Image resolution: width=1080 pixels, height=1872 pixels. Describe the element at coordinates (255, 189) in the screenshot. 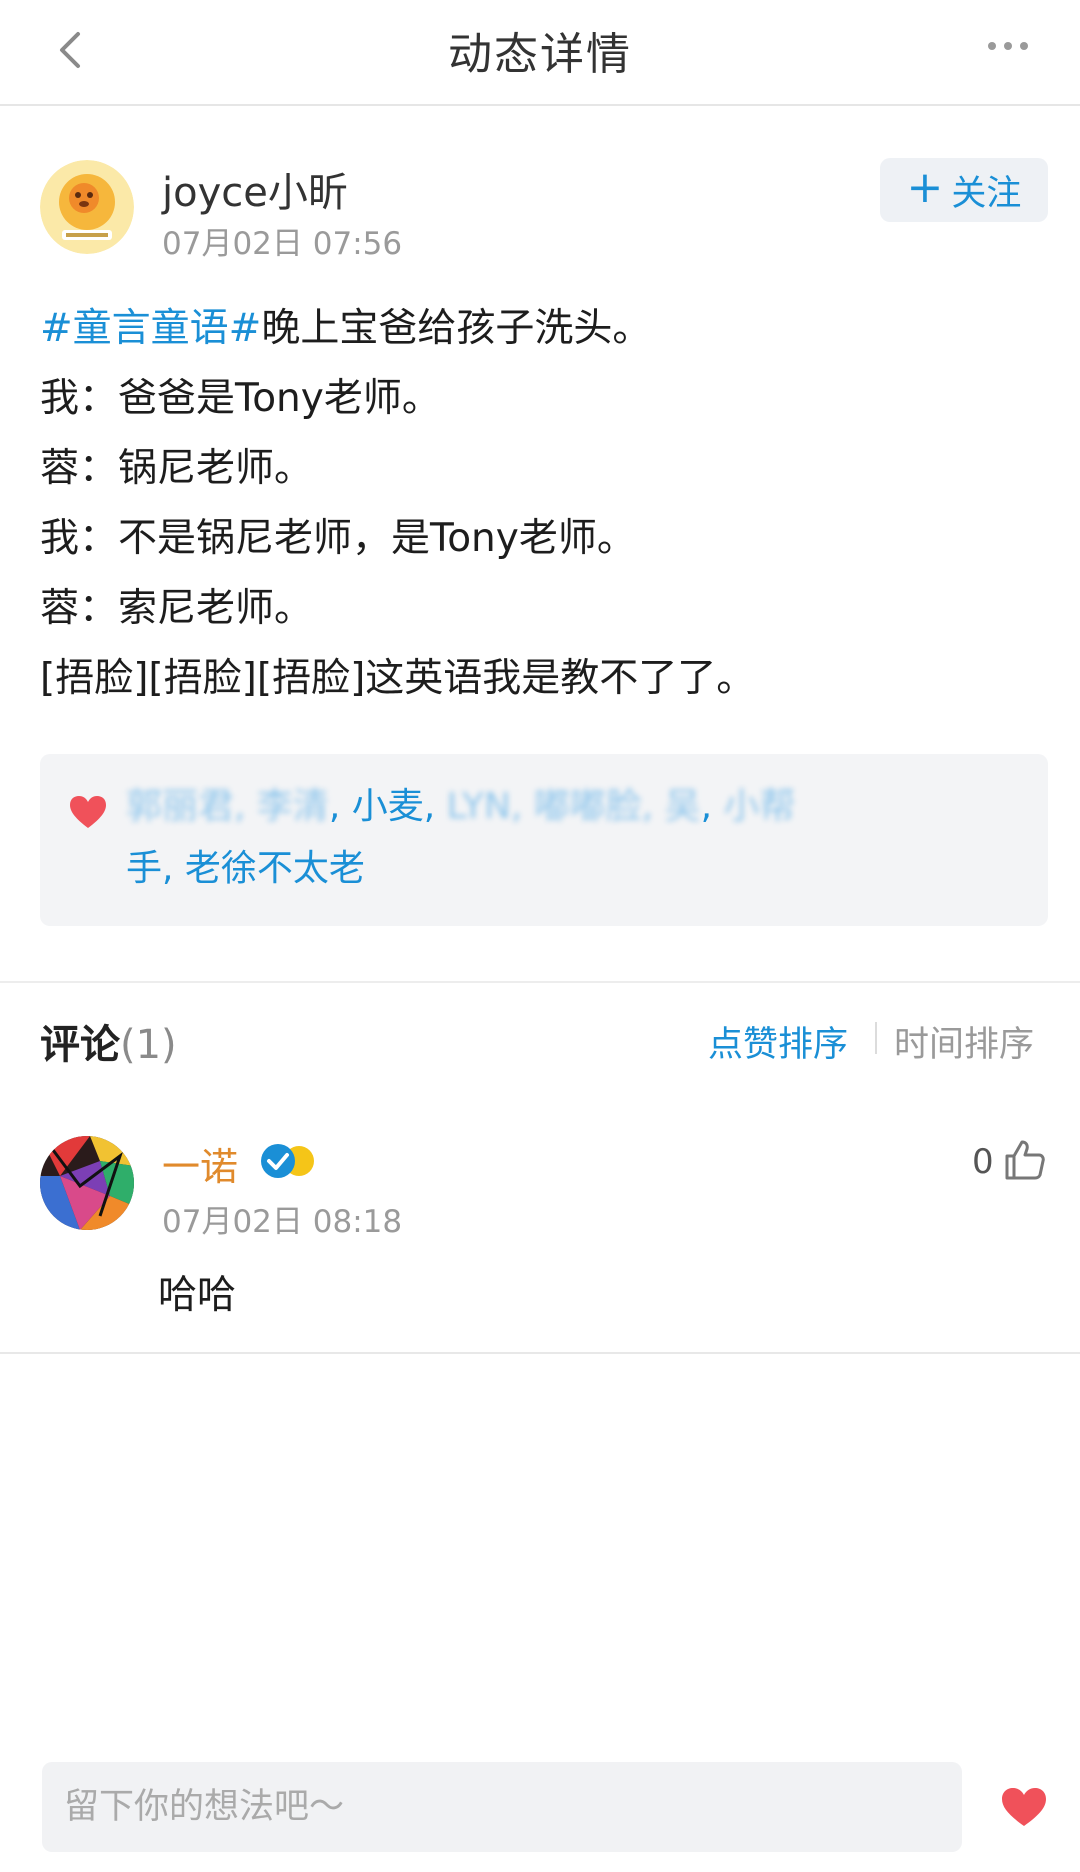

I see `author-name: joyce小昕` at that location.